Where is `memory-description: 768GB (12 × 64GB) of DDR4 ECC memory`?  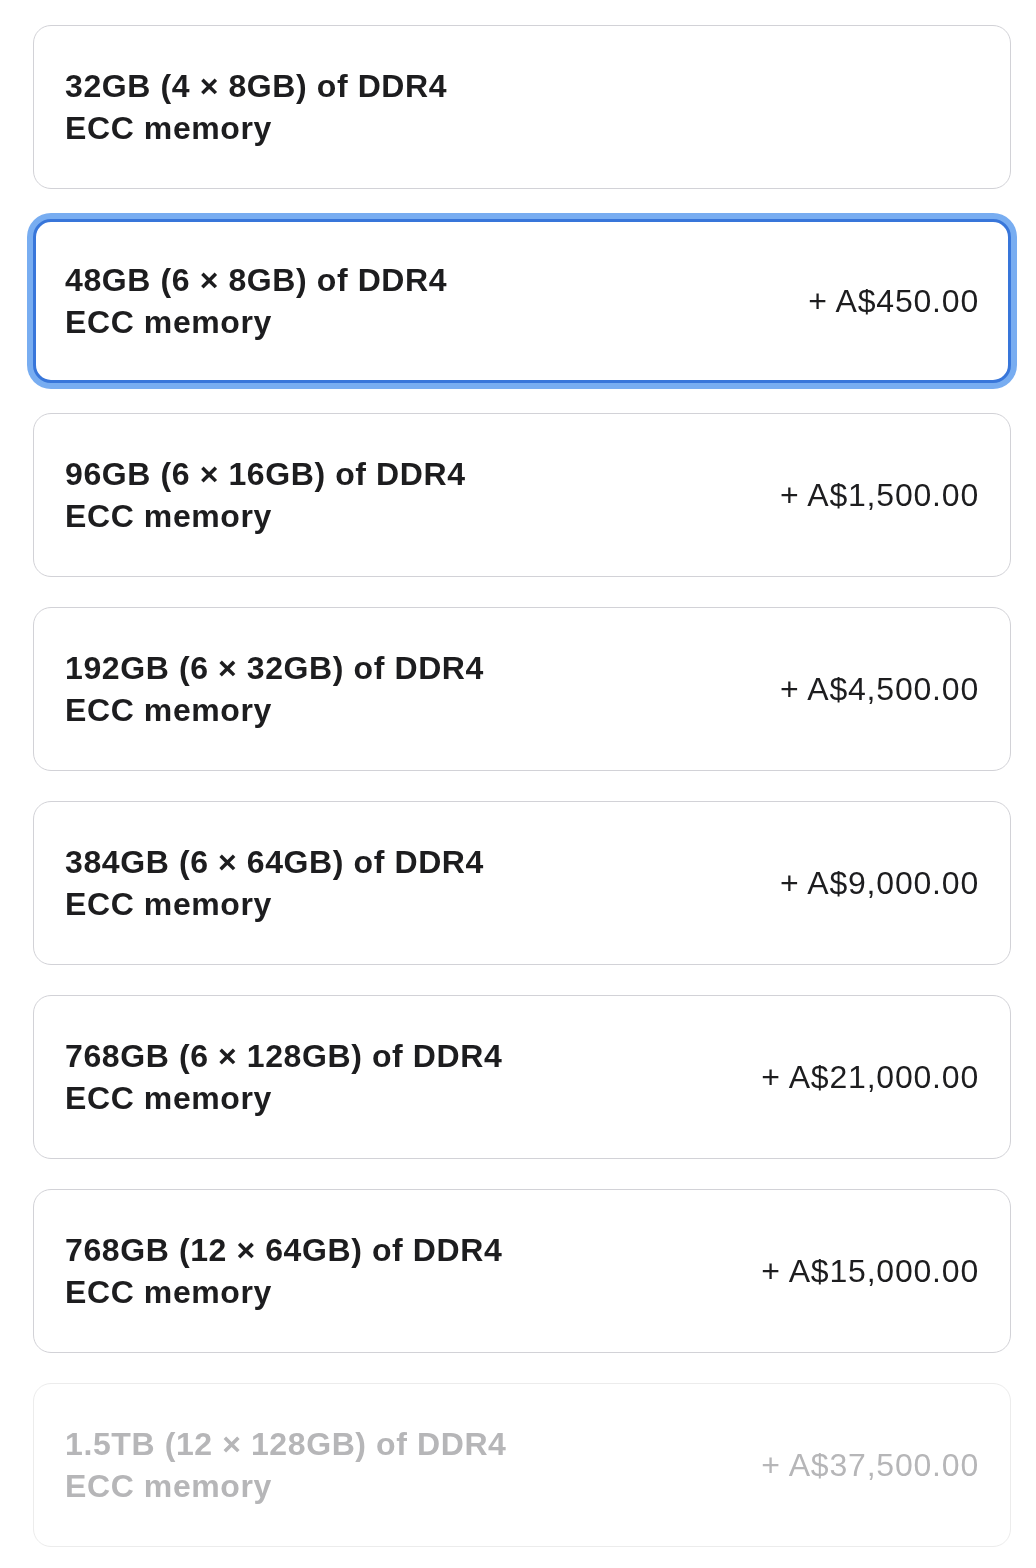
memory-description: 768GB (12 × 64GB) of DDR4 ECC memory is located at coordinates (284, 1271).